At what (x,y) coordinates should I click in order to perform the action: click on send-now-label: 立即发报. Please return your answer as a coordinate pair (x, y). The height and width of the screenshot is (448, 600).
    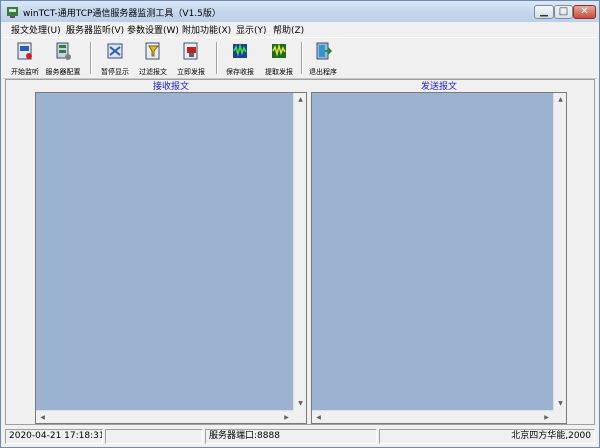
    Looking at the image, I should click on (191, 72).